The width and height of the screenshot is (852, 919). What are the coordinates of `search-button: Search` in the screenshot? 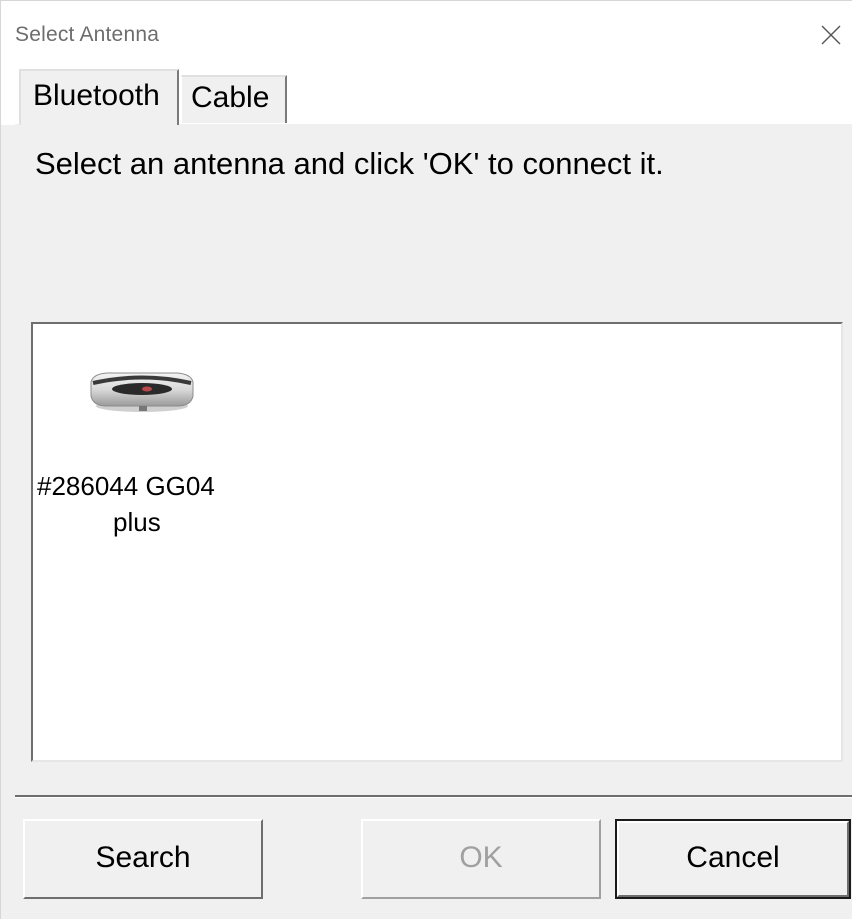 It's located at (143, 859).